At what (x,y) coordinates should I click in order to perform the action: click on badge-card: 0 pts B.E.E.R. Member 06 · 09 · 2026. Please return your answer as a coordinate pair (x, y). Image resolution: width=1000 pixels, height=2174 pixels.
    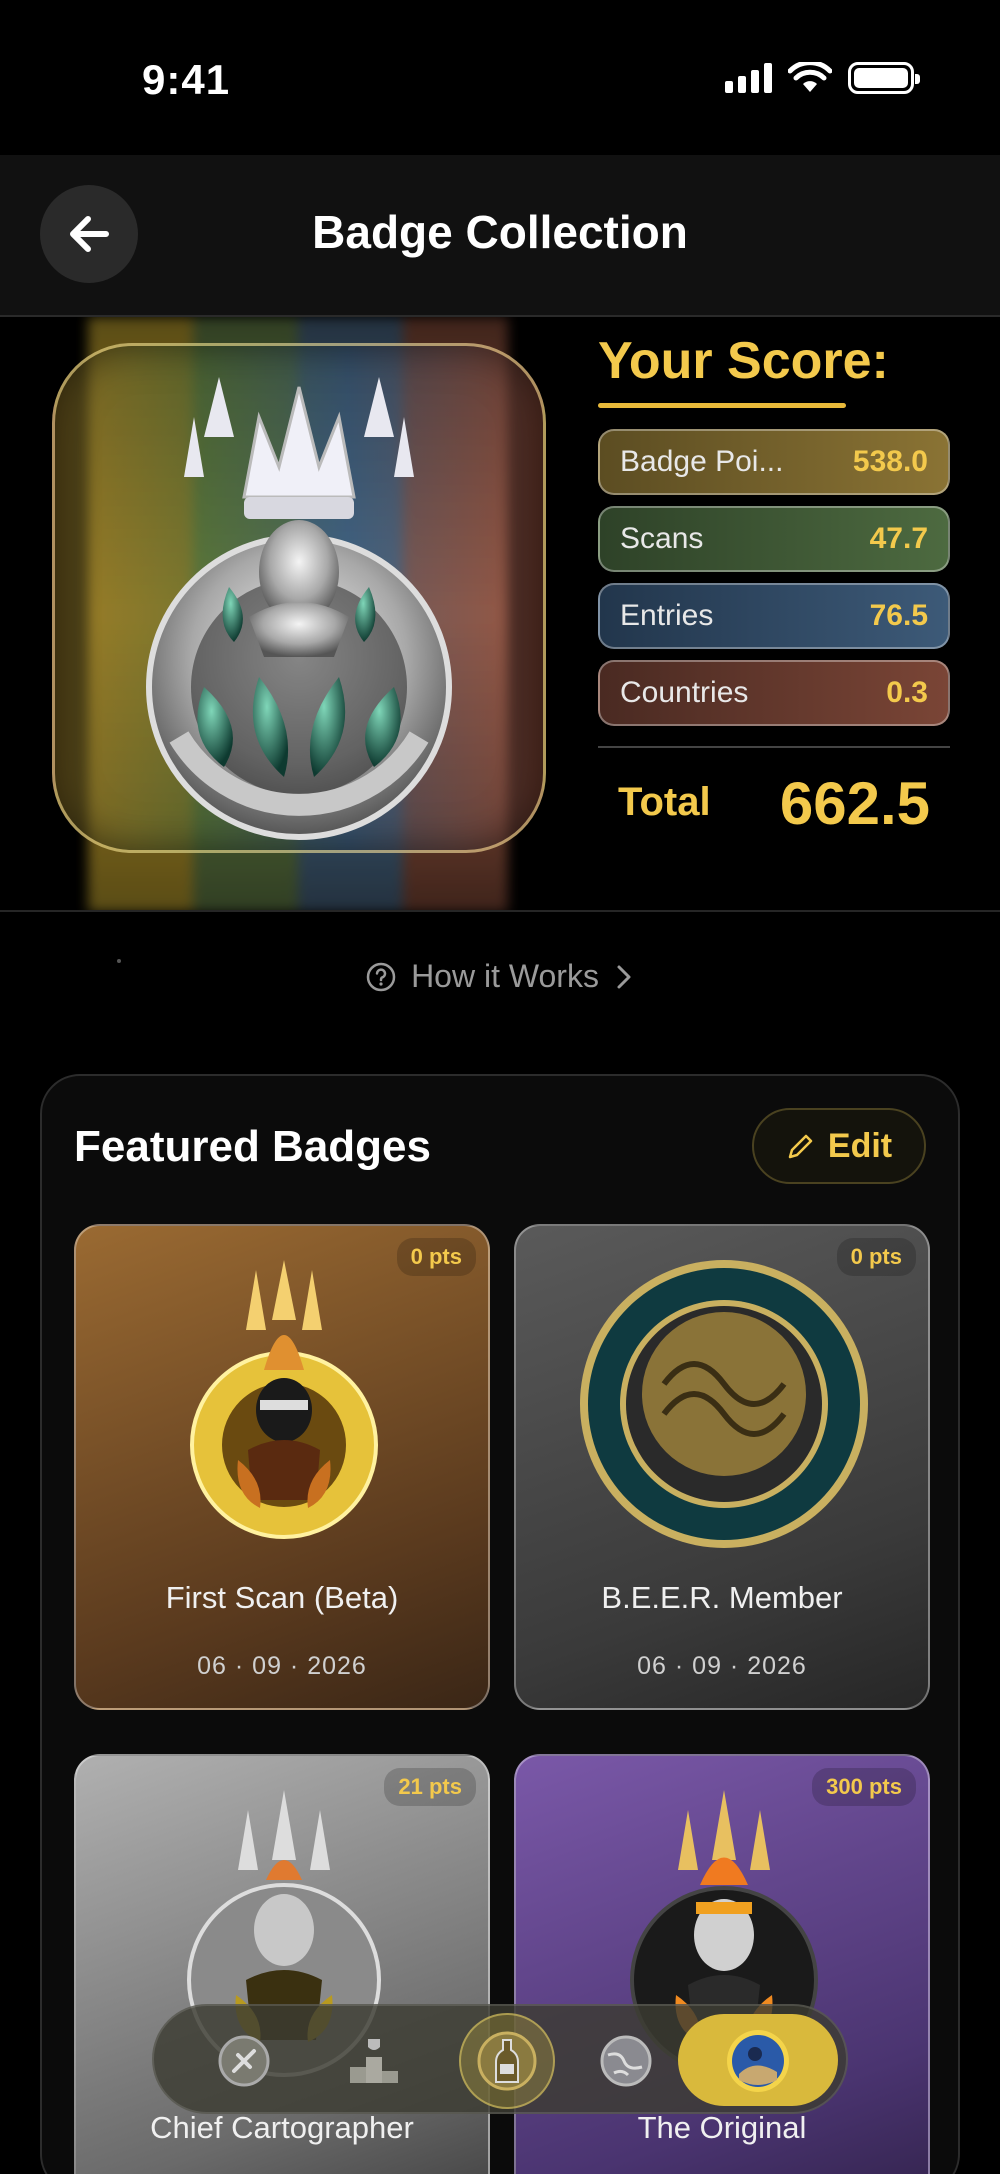
    Looking at the image, I should click on (722, 1467).